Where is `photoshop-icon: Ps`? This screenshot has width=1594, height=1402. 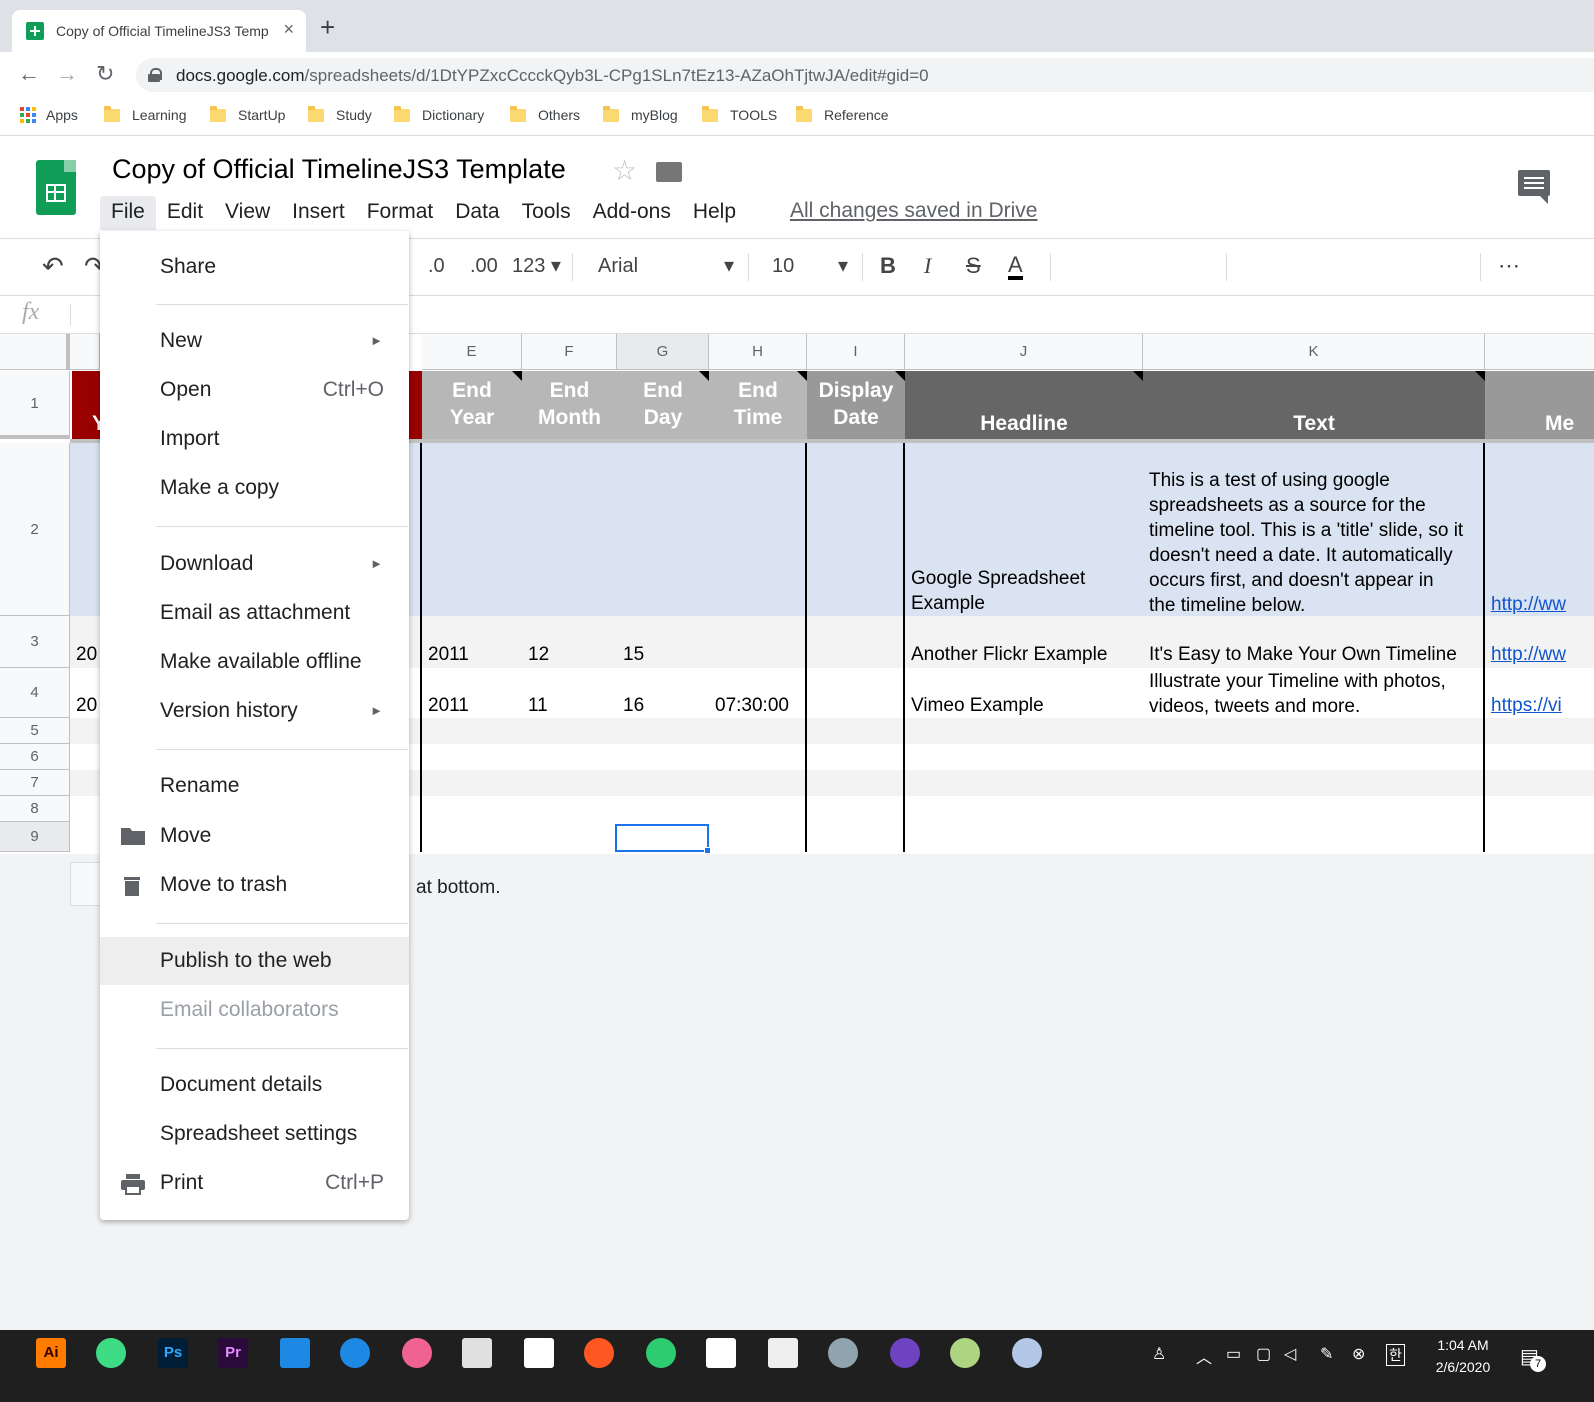 photoshop-icon: Ps is located at coordinates (173, 1353).